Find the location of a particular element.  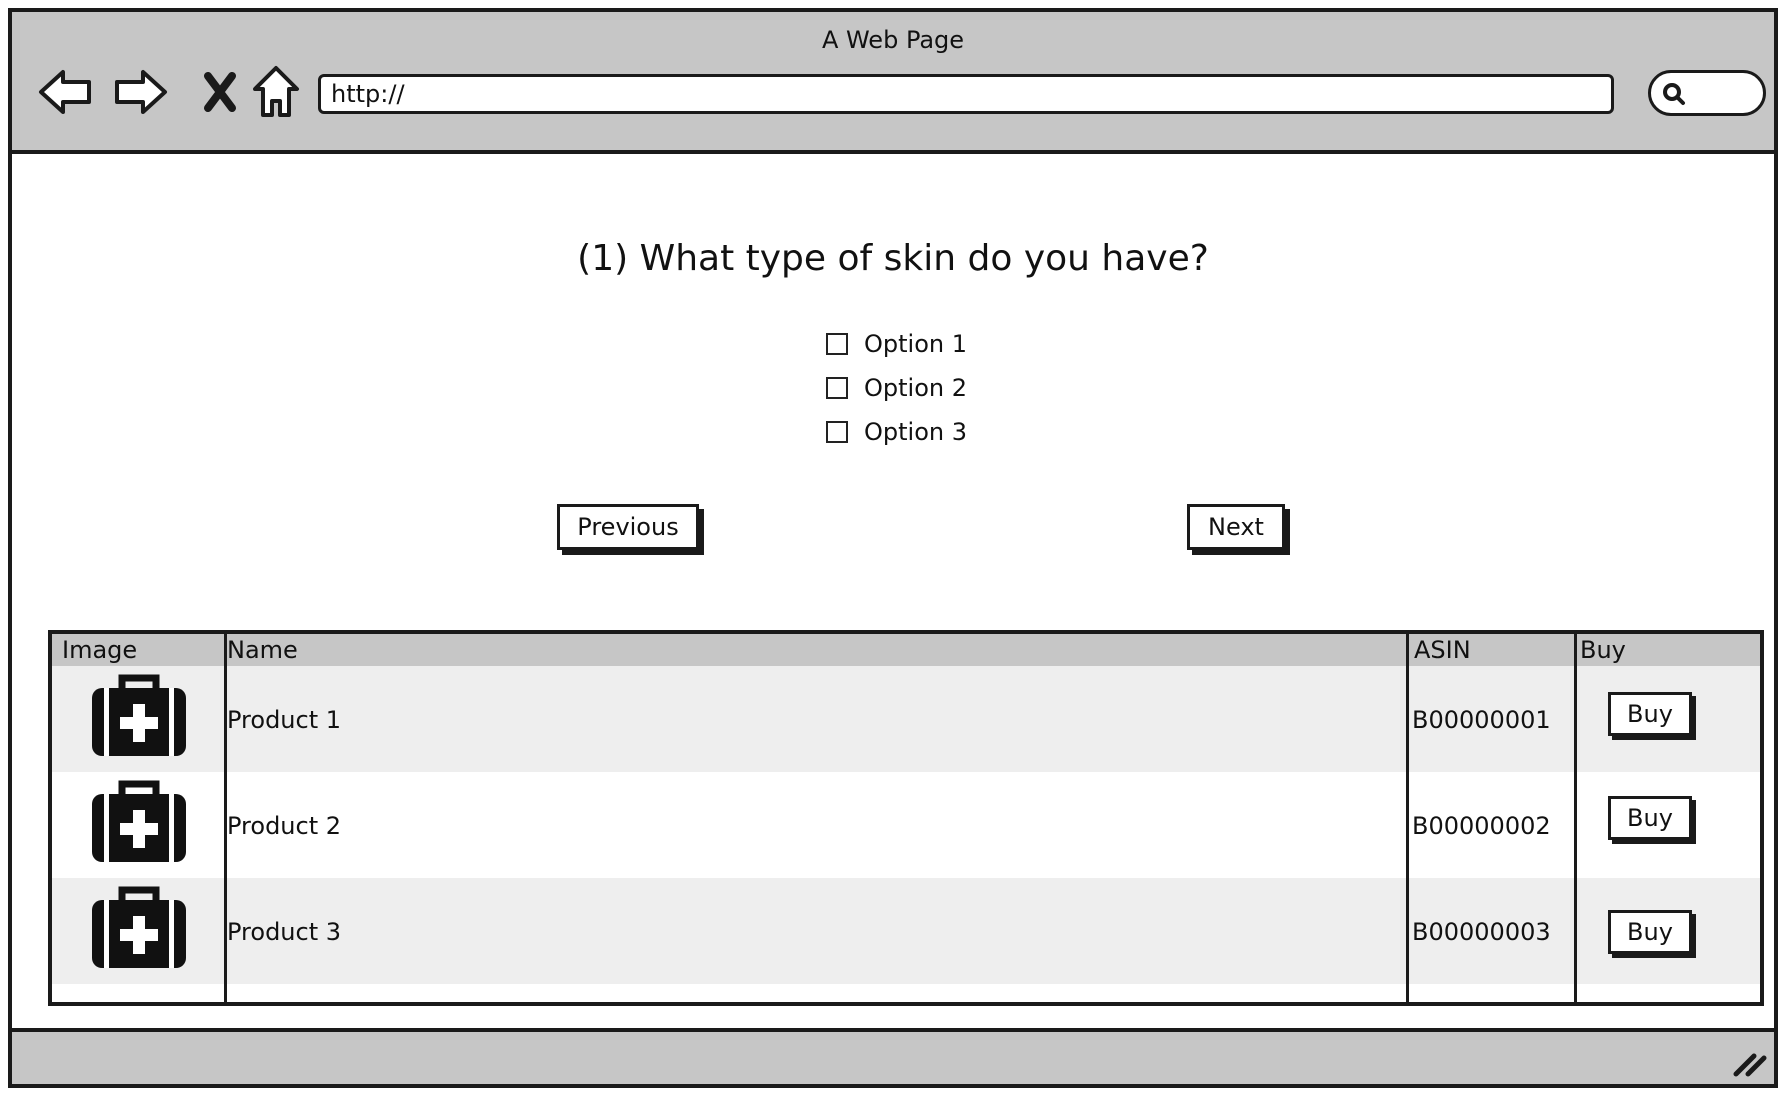

option-2-checkbox is located at coordinates (837, 388).